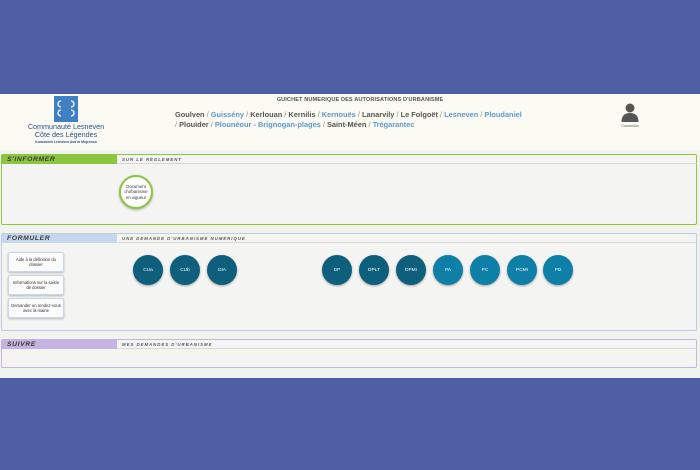 This screenshot has height=470, width=700. Describe the element at coordinates (630, 126) in the screenshot. I see `login-label: Connexion` at that location.